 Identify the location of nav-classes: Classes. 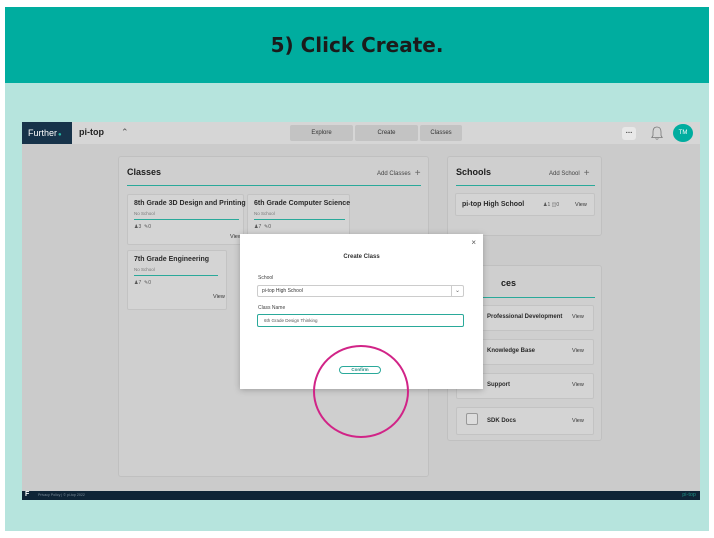
(441, 133).